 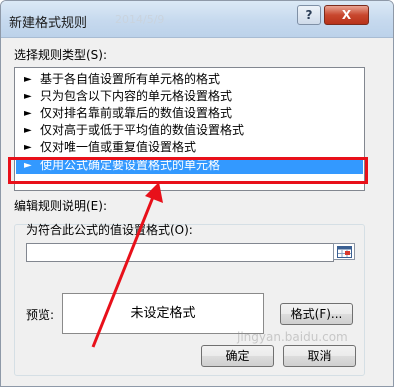 I want to click on preview-label: 预览:, so click(x=40, y=315).